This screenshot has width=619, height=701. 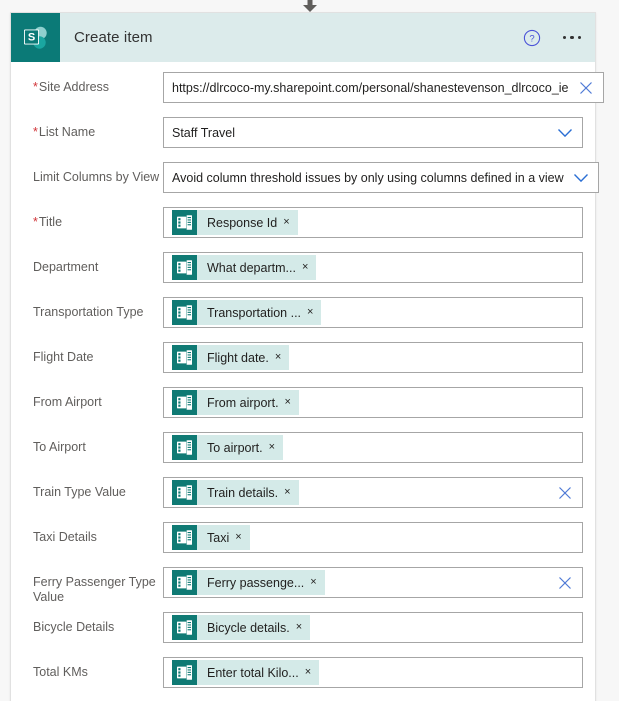 I want to click on dynamic-content-token: What departm... ×, so click(x=244, y=267).